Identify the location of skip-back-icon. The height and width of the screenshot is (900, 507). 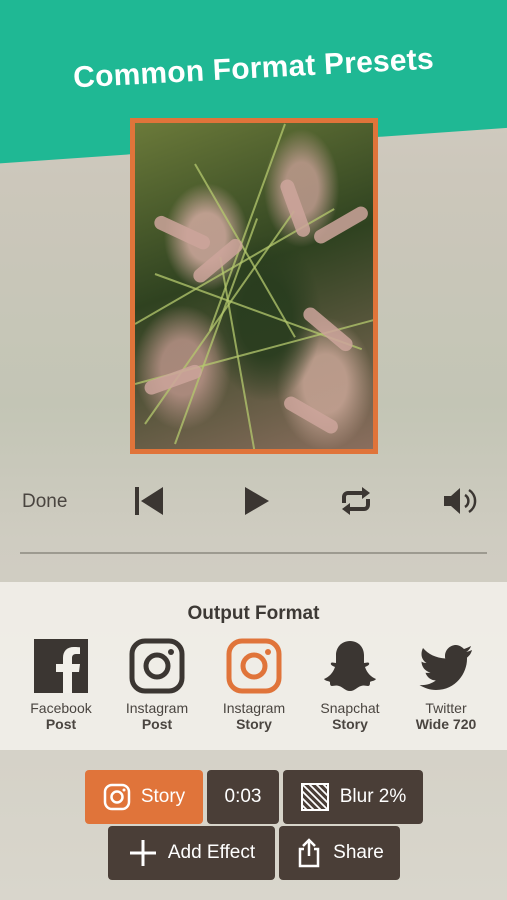
(150, 501).